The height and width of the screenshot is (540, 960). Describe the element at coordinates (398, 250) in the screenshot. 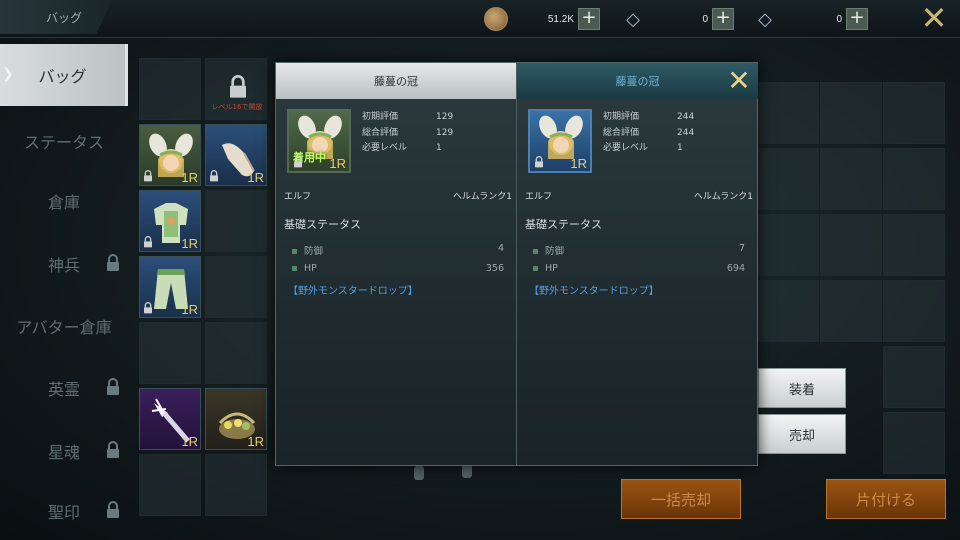

I see `stat-row-defense: 防御 4` at that location.